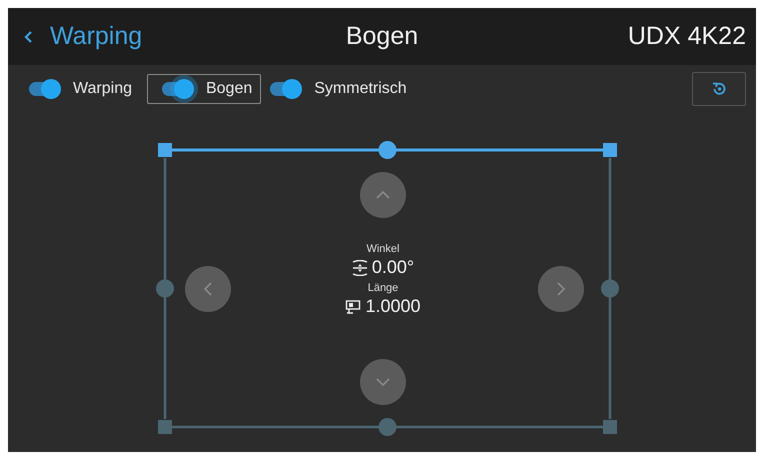 The height and width of the screenshot is (459, 762). I want to click on back-icon, so click(29, 37).